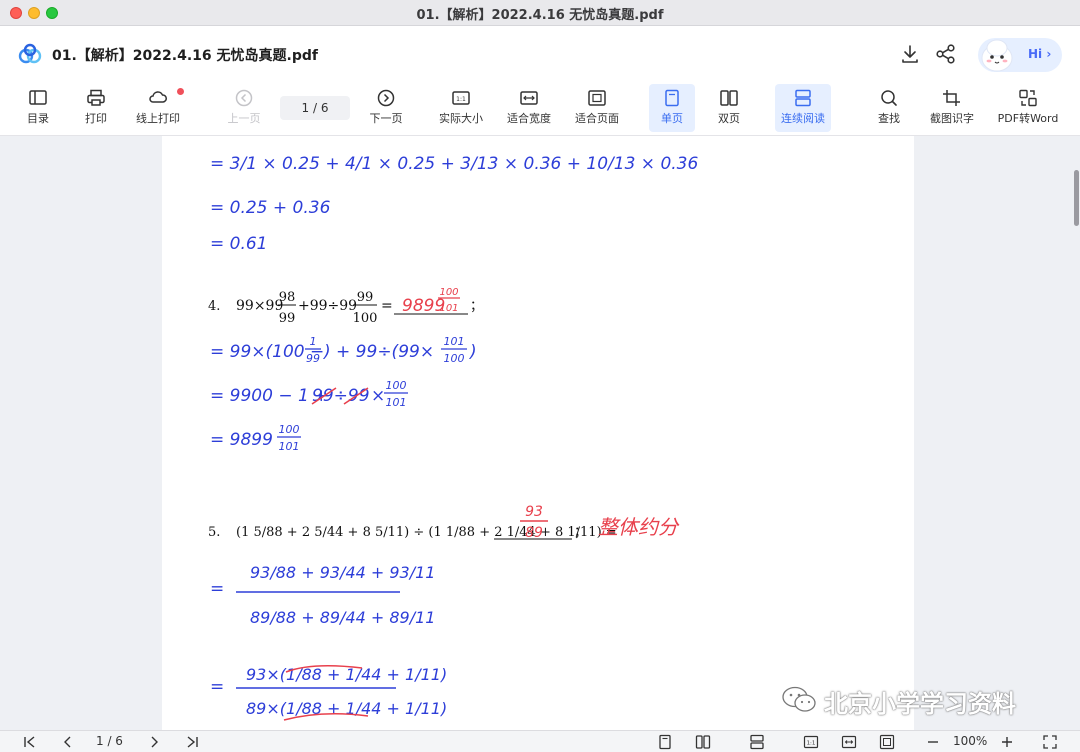  What do you see at coordinates (378, 396) in the screenshot?
I see `working-4-line-2c: ×` at bounding box center [378, 396].